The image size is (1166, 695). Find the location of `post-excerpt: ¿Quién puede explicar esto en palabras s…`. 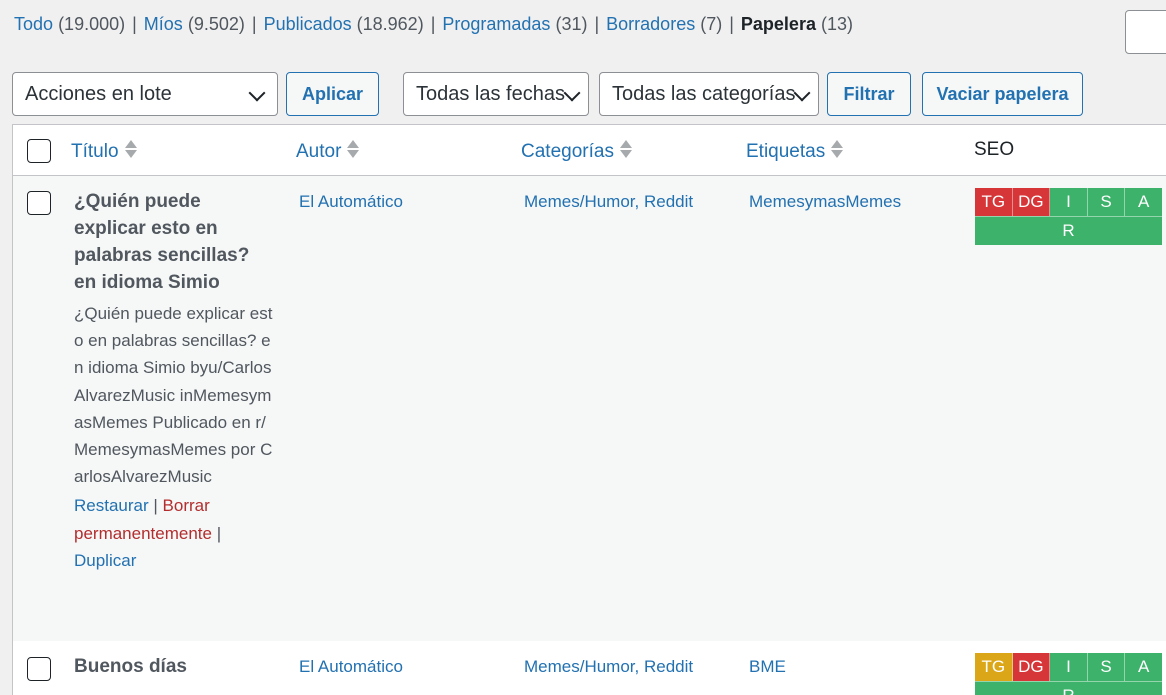

post-excerpt: ¿Quién puede explicar esto en palabras s… is located at coordinates (173, 395).